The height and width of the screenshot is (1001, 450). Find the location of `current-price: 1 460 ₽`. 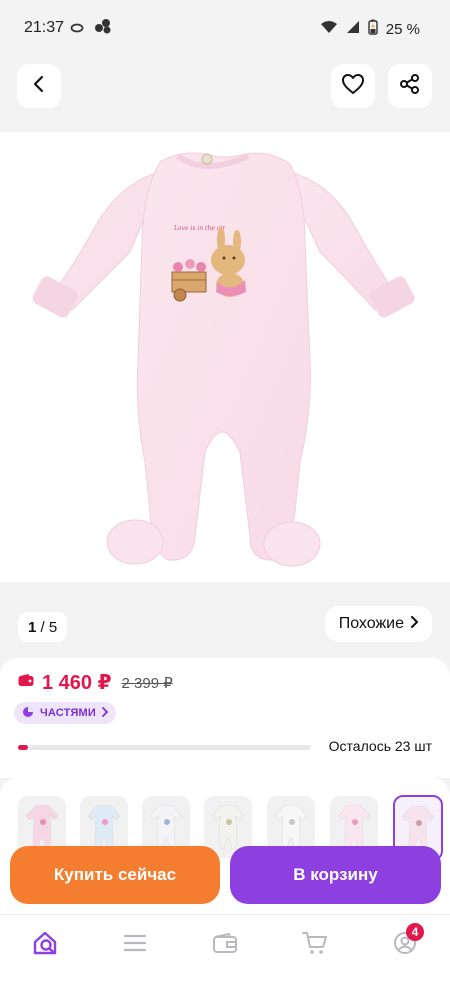

current-price: 1 460 ₽ is located at coordinates (77, 683).